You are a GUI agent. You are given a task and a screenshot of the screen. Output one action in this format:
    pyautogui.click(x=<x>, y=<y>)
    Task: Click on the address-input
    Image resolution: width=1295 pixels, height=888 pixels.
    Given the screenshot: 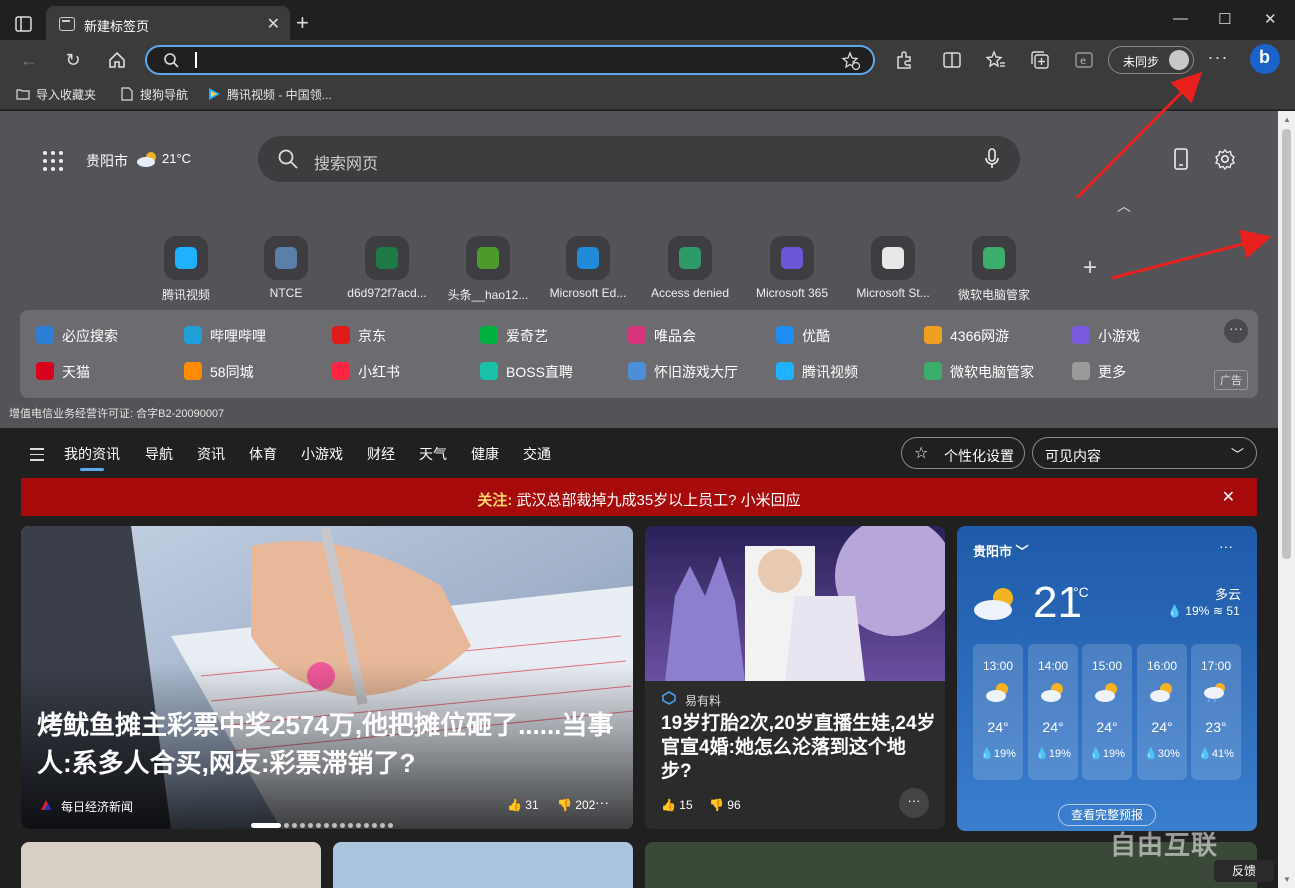 What is the action you would take?
    pyautogui.click(x=196, y=60)
    